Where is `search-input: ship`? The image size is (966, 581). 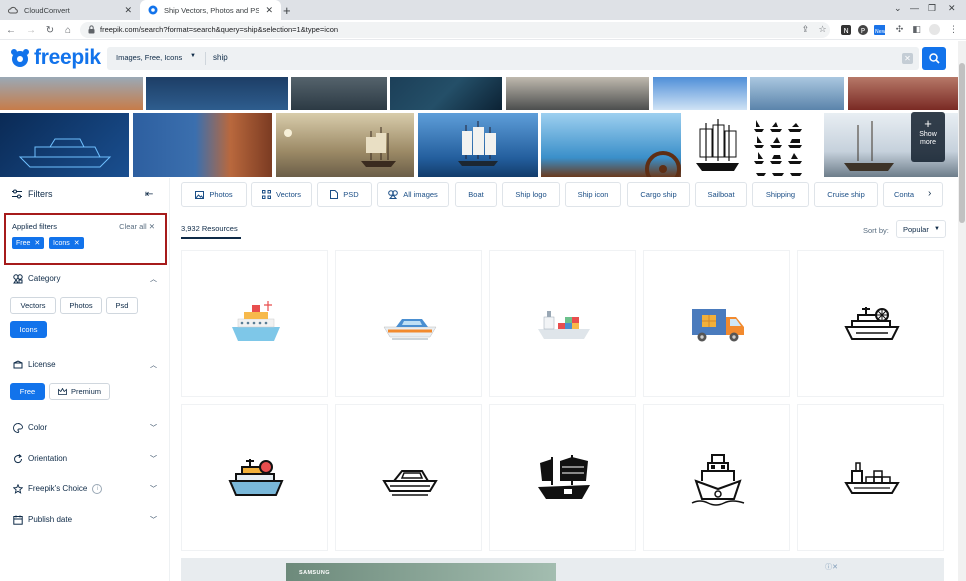 search-input: ship is located at coordinates (220, 57).